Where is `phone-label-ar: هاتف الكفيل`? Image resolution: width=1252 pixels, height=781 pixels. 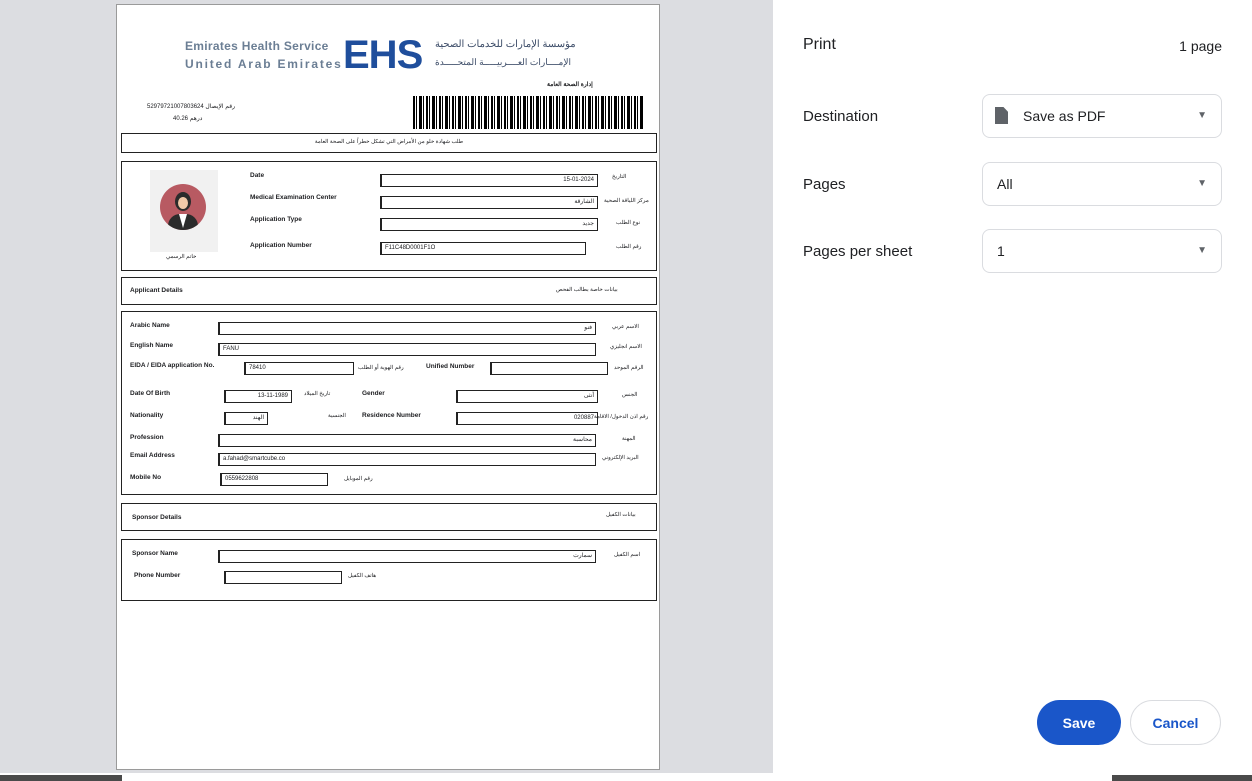 phone-label-ar: هاتف الكفيل is located at coordinates (362, 576).